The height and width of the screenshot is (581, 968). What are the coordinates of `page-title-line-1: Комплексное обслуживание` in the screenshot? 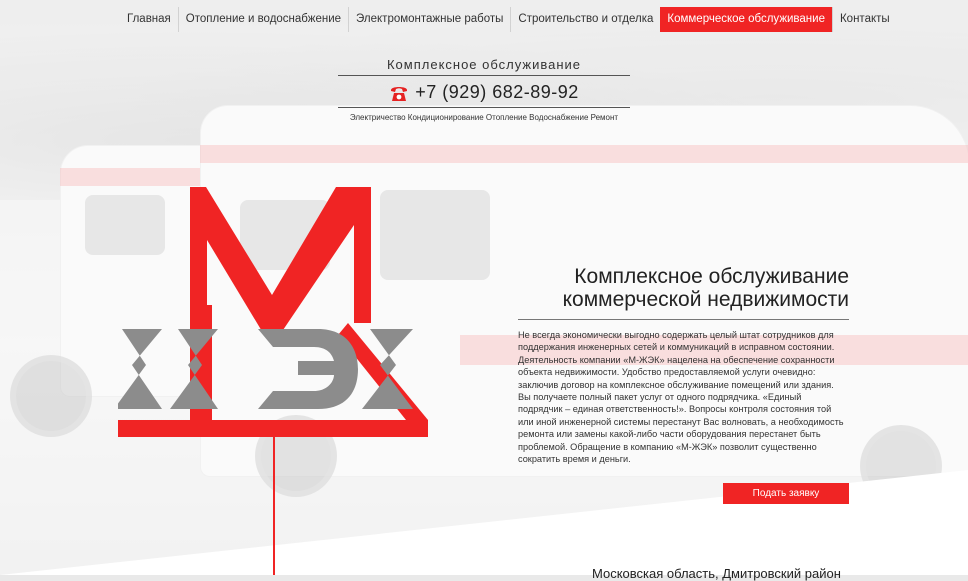 It's located at (711, 276).